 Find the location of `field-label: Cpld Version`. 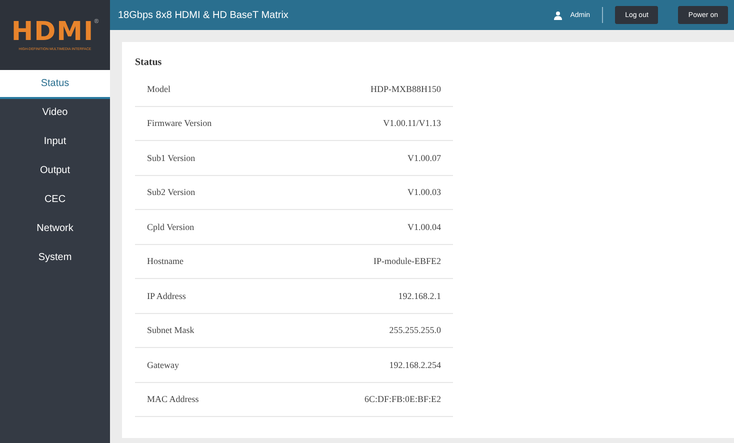

field-label: Cpld Version is located at coordinates (170, 227).